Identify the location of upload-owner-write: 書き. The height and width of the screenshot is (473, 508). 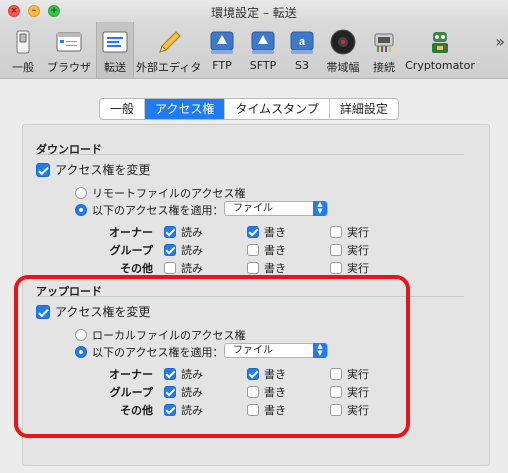
(266, 374).